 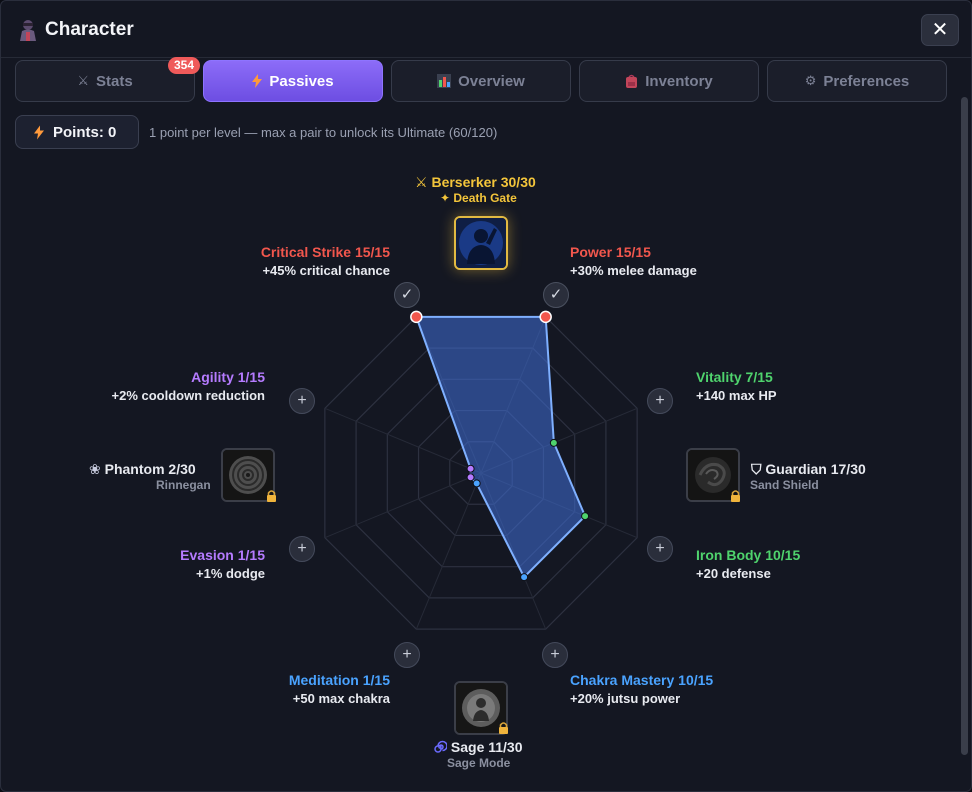 I want to click on radar-shape, so click(x=500, y=447).